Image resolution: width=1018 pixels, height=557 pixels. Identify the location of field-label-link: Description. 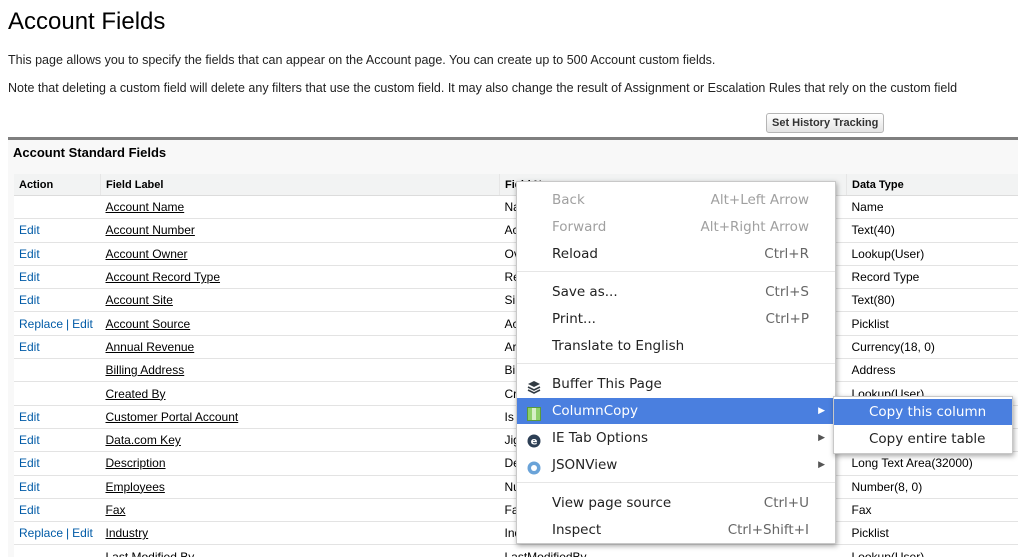
(136, 463).